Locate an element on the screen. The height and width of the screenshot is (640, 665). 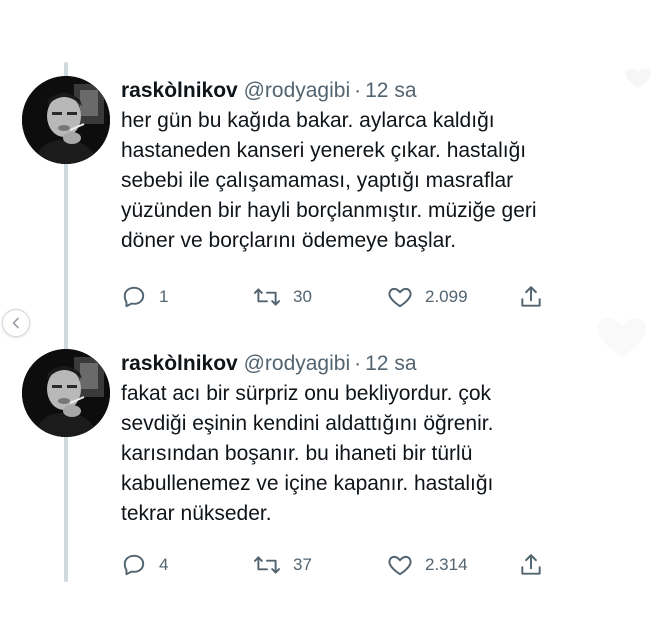
tweet-actions: 4 37 2.314 is located at coordinates (341, 565).